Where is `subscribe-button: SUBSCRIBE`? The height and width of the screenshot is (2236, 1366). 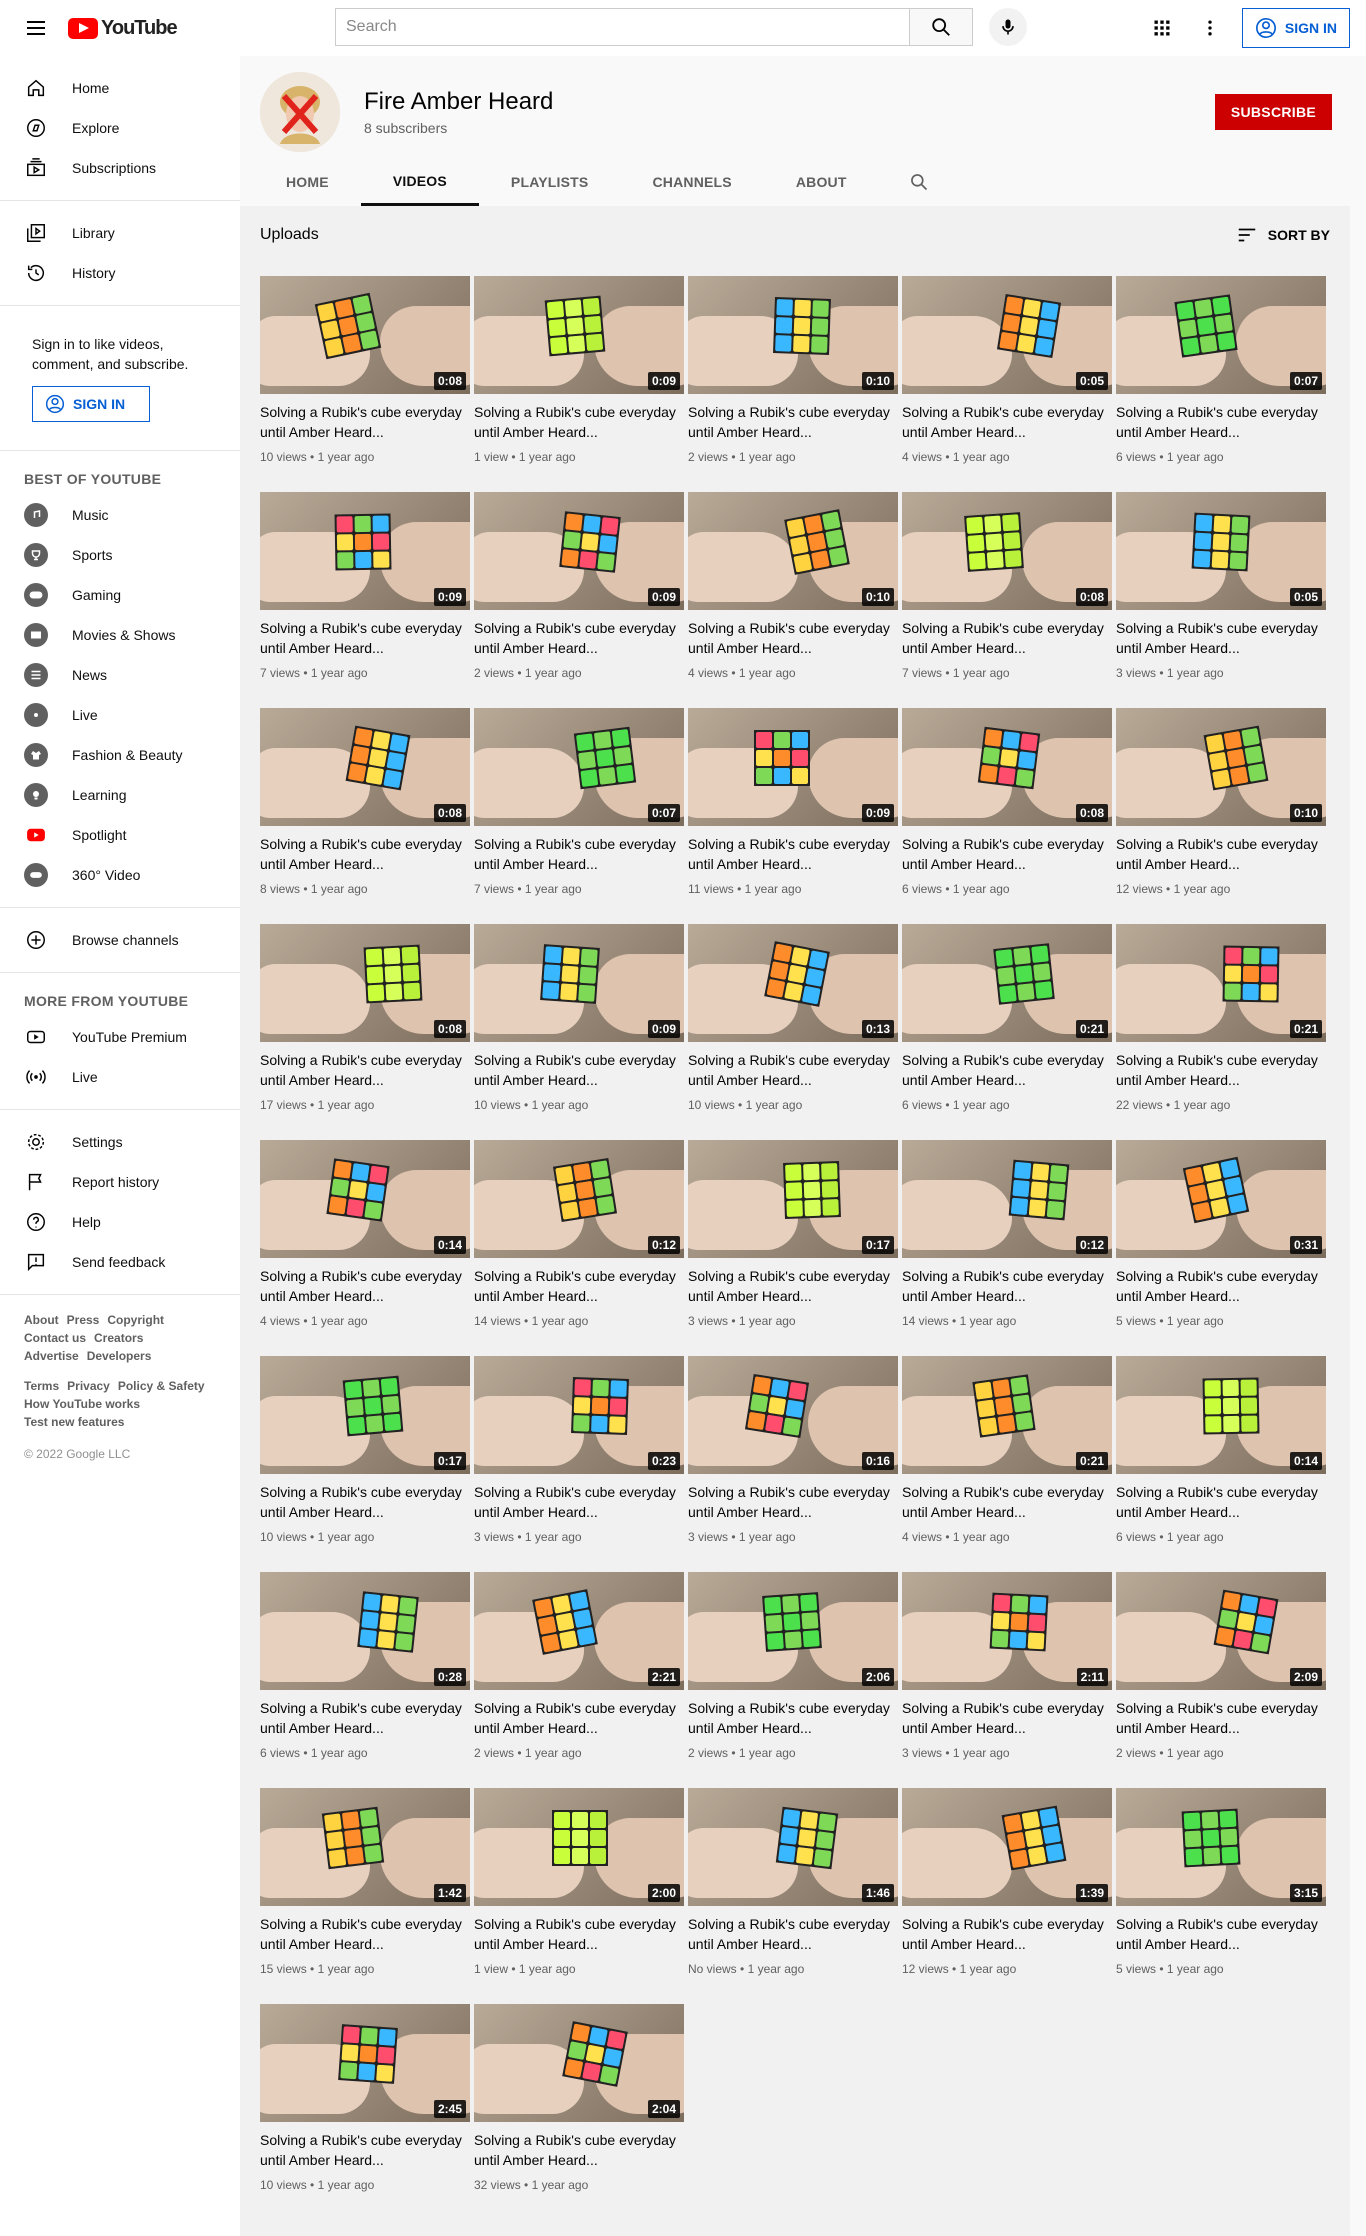 subscribe-button: SUBSCRIBE is located at coordinates (1273, 112).